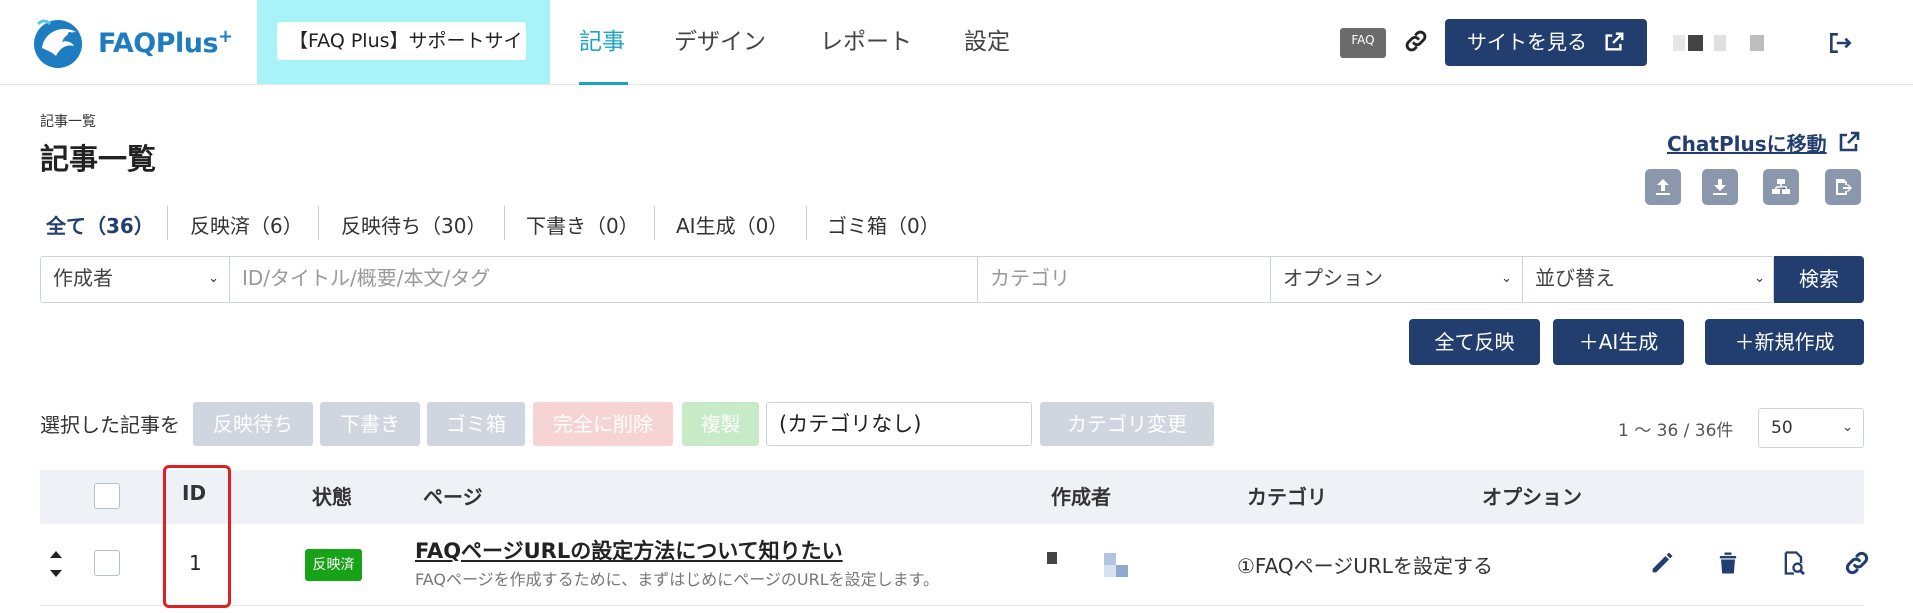 This screenshot has width=1913, height=613. I want to click on column-header-option: オプション, so click(1532, 497).